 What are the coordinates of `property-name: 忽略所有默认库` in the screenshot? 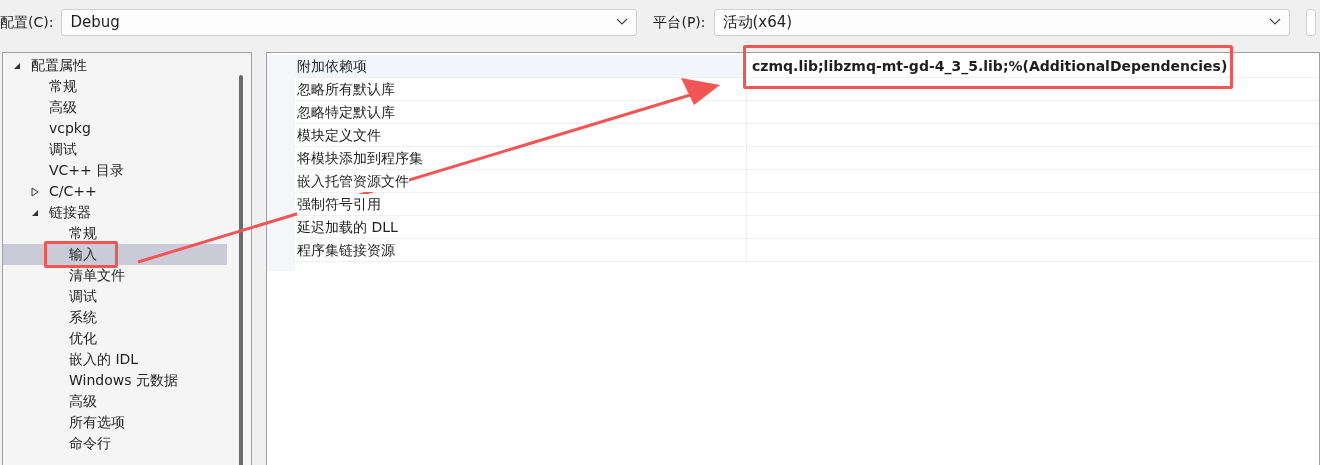 It's located at (521, 89).